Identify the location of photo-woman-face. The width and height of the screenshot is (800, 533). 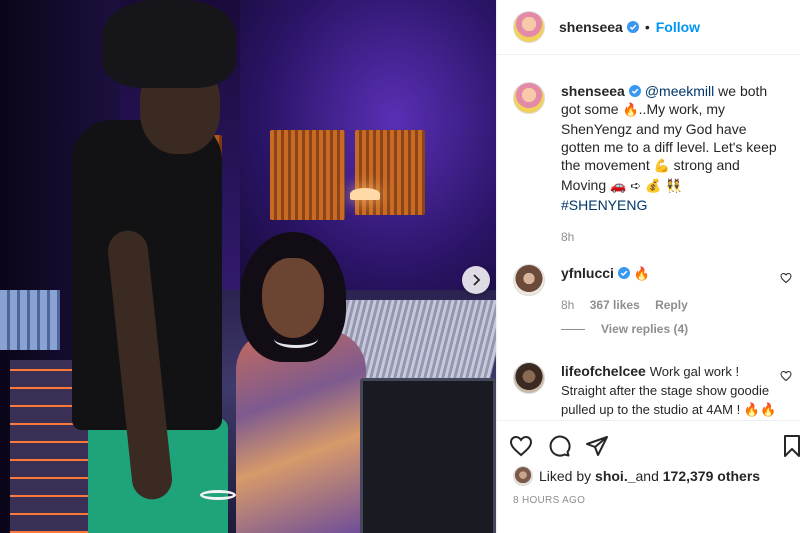
(293, 298).